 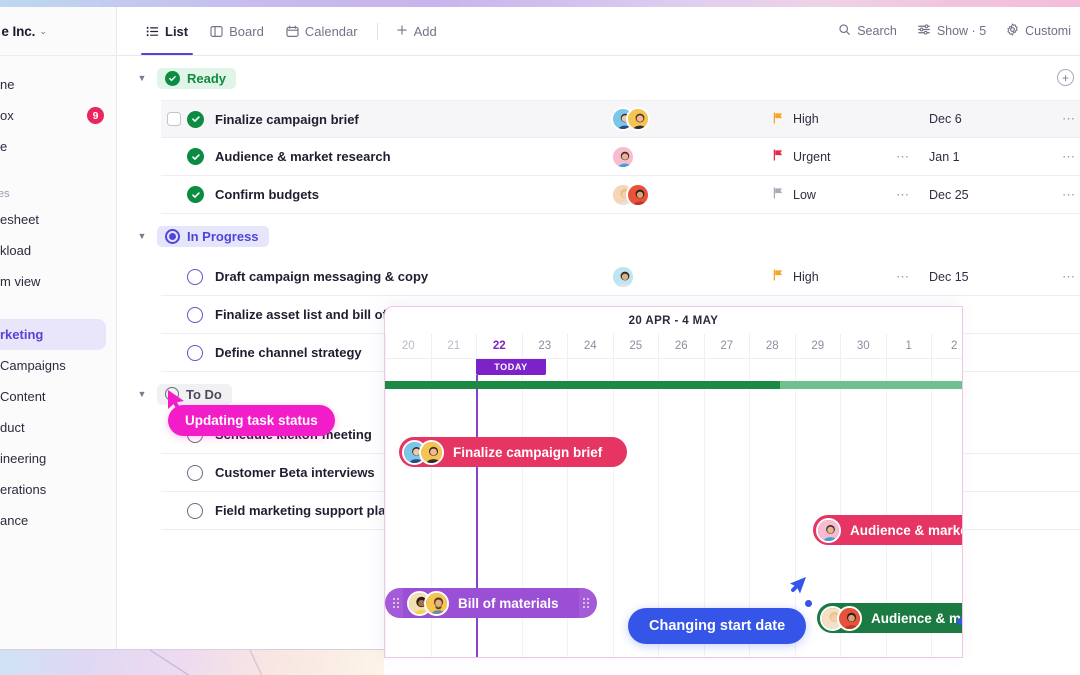 What do you see at coordinates (635, 346) in the screenshot?
I see `gantt-day-cell: 25` at bounding box center [635, 346].